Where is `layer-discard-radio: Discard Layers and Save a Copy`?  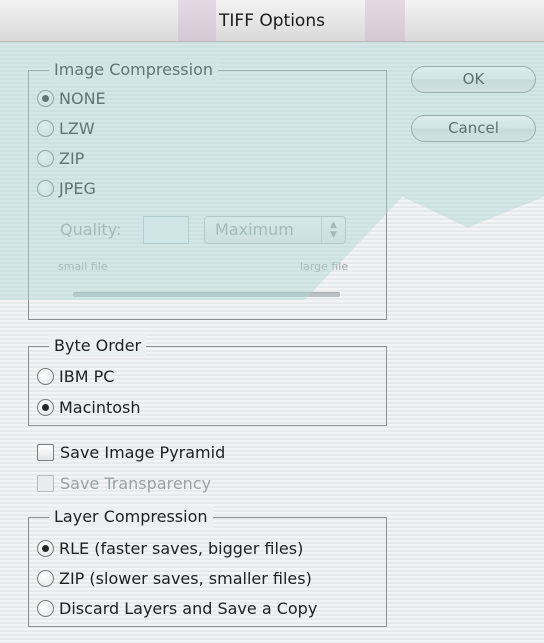 layer-discard-radio: Discard Layers and Save a Copy is located at coordinates (177, 608).